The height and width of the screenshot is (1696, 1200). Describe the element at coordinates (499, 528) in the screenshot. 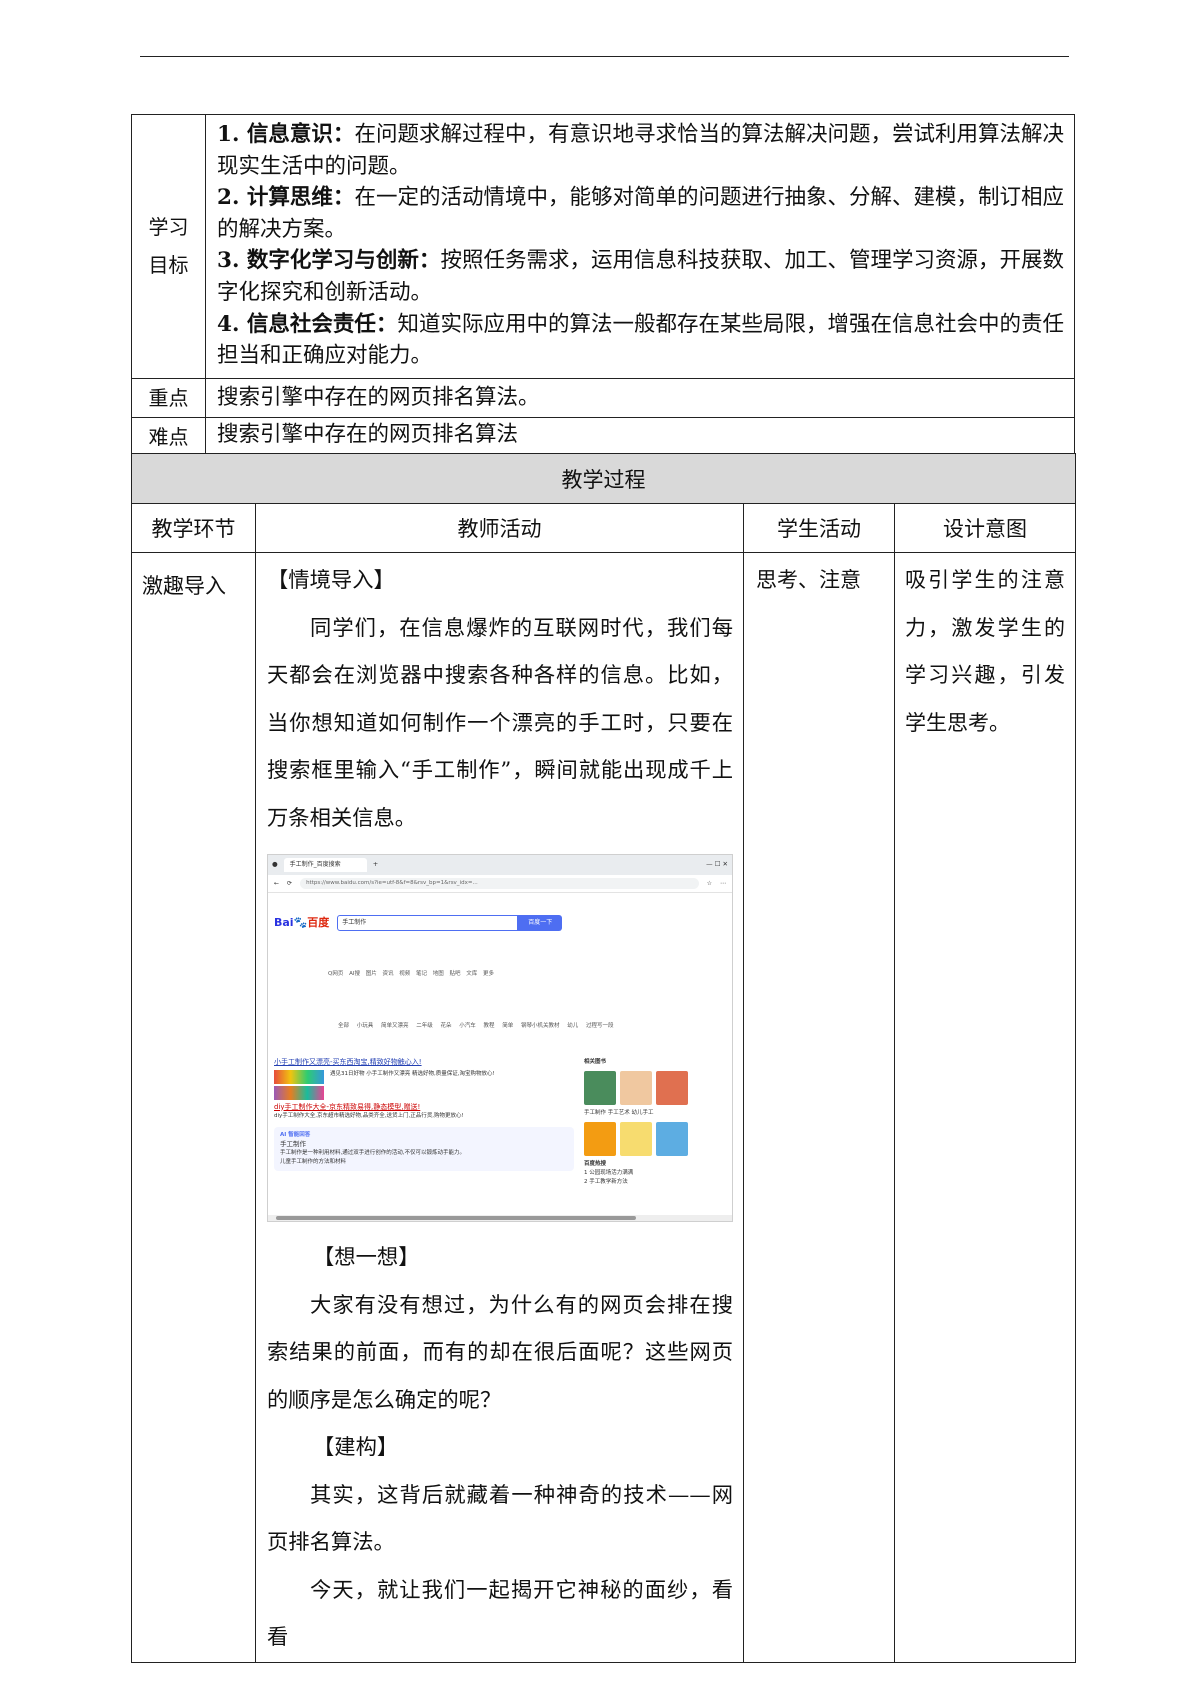

I see `header-teacher: 教师活动` at that location.